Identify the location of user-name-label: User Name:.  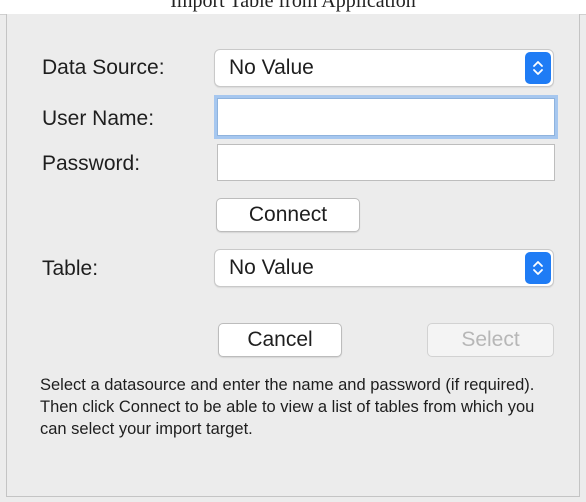
(98, 118).